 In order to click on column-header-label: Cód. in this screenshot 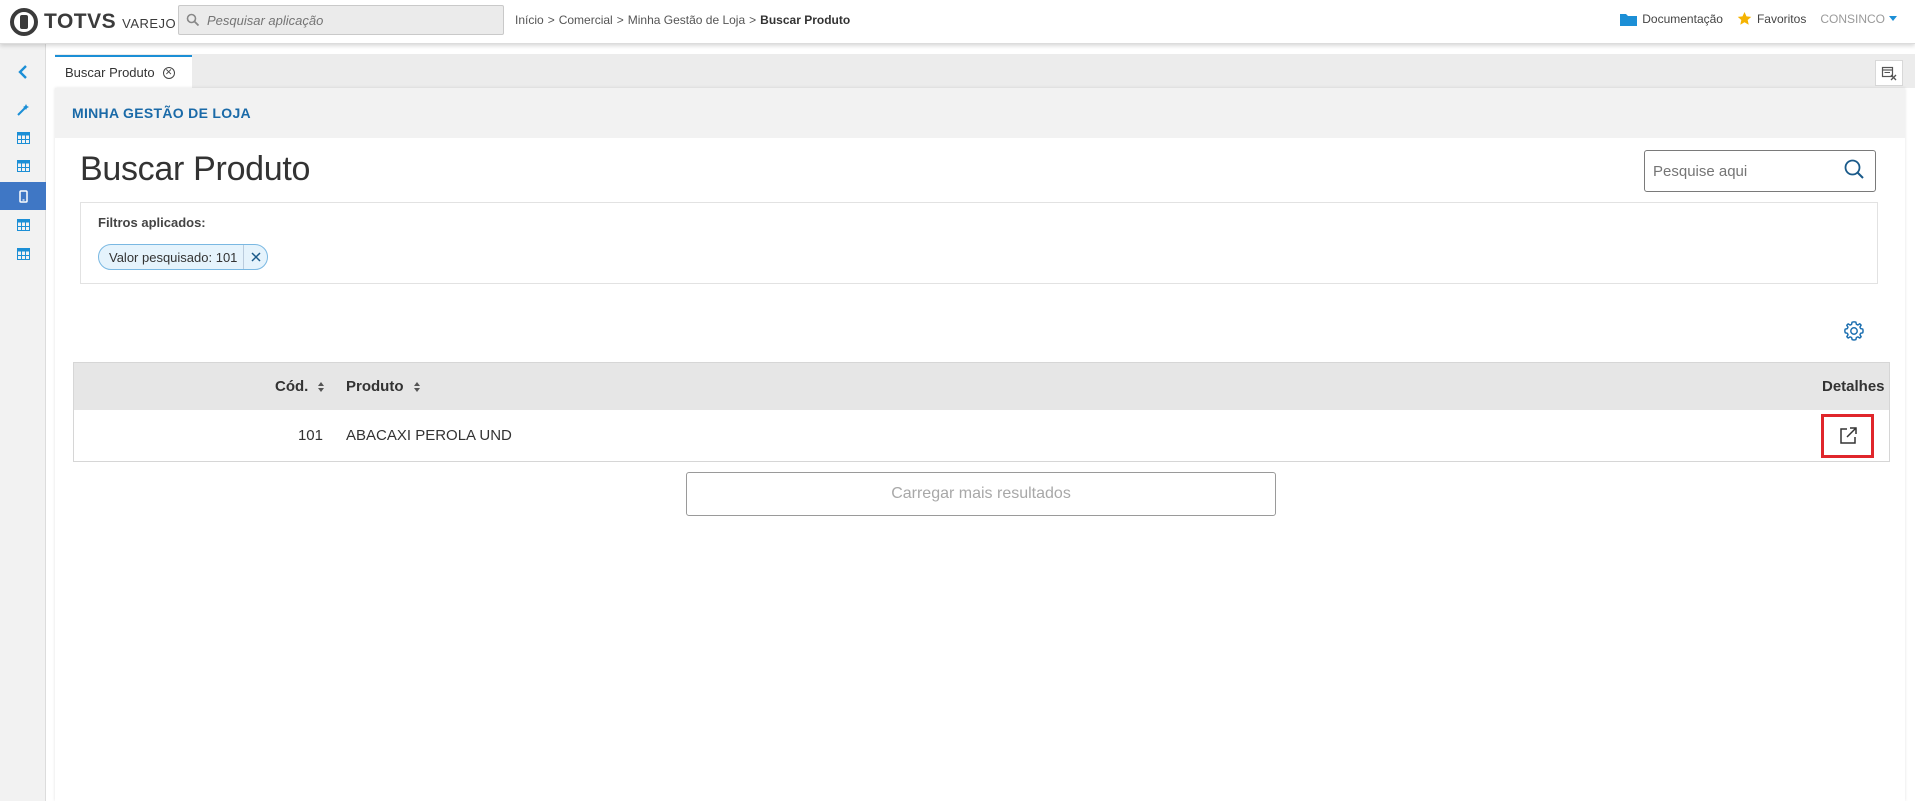, I will do `click(292, 386)`.